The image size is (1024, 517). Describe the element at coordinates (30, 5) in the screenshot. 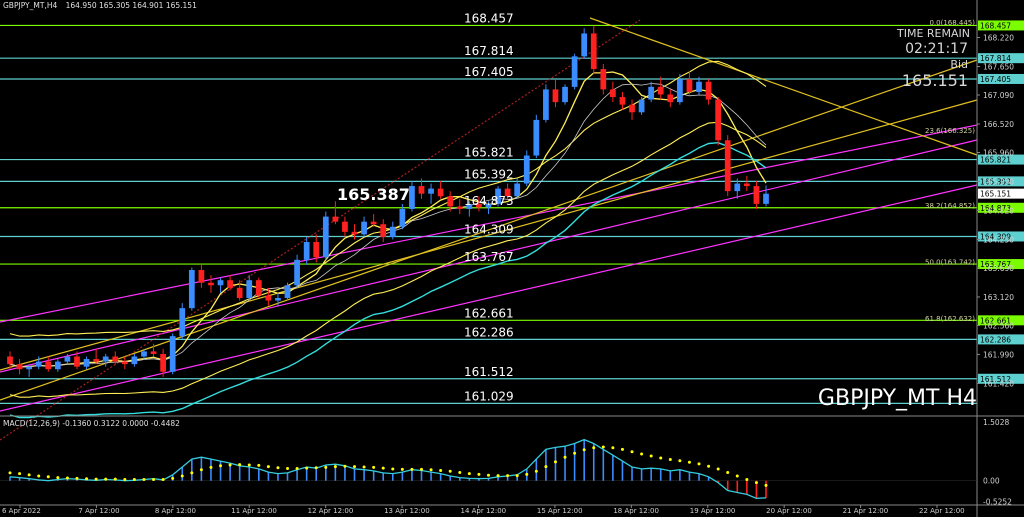

I see `symbol-label: GBPJPY_MT,H4` at that location.